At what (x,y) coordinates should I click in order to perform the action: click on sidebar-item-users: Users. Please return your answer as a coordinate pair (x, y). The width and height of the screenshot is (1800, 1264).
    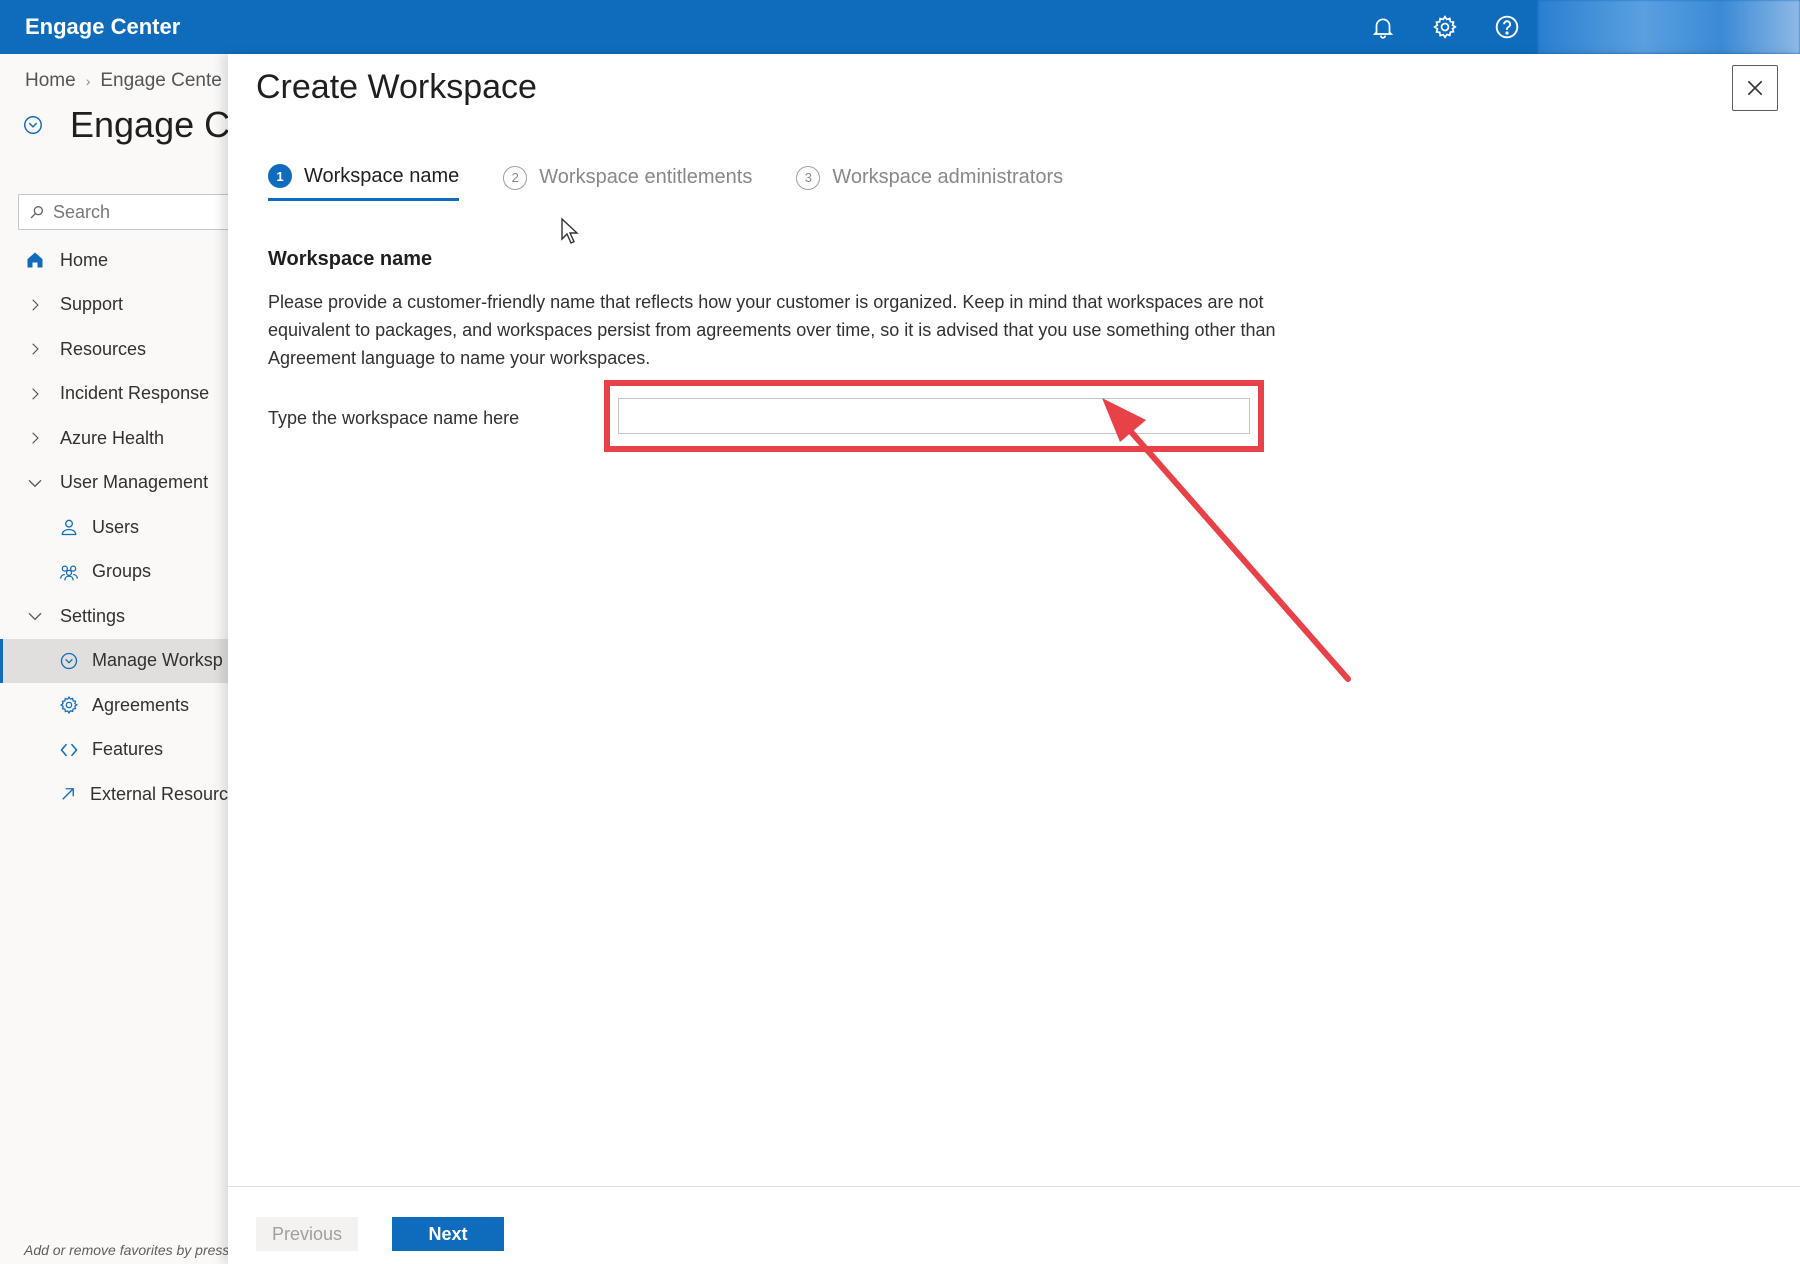
    Looking at the image, I should click on (114, 527).